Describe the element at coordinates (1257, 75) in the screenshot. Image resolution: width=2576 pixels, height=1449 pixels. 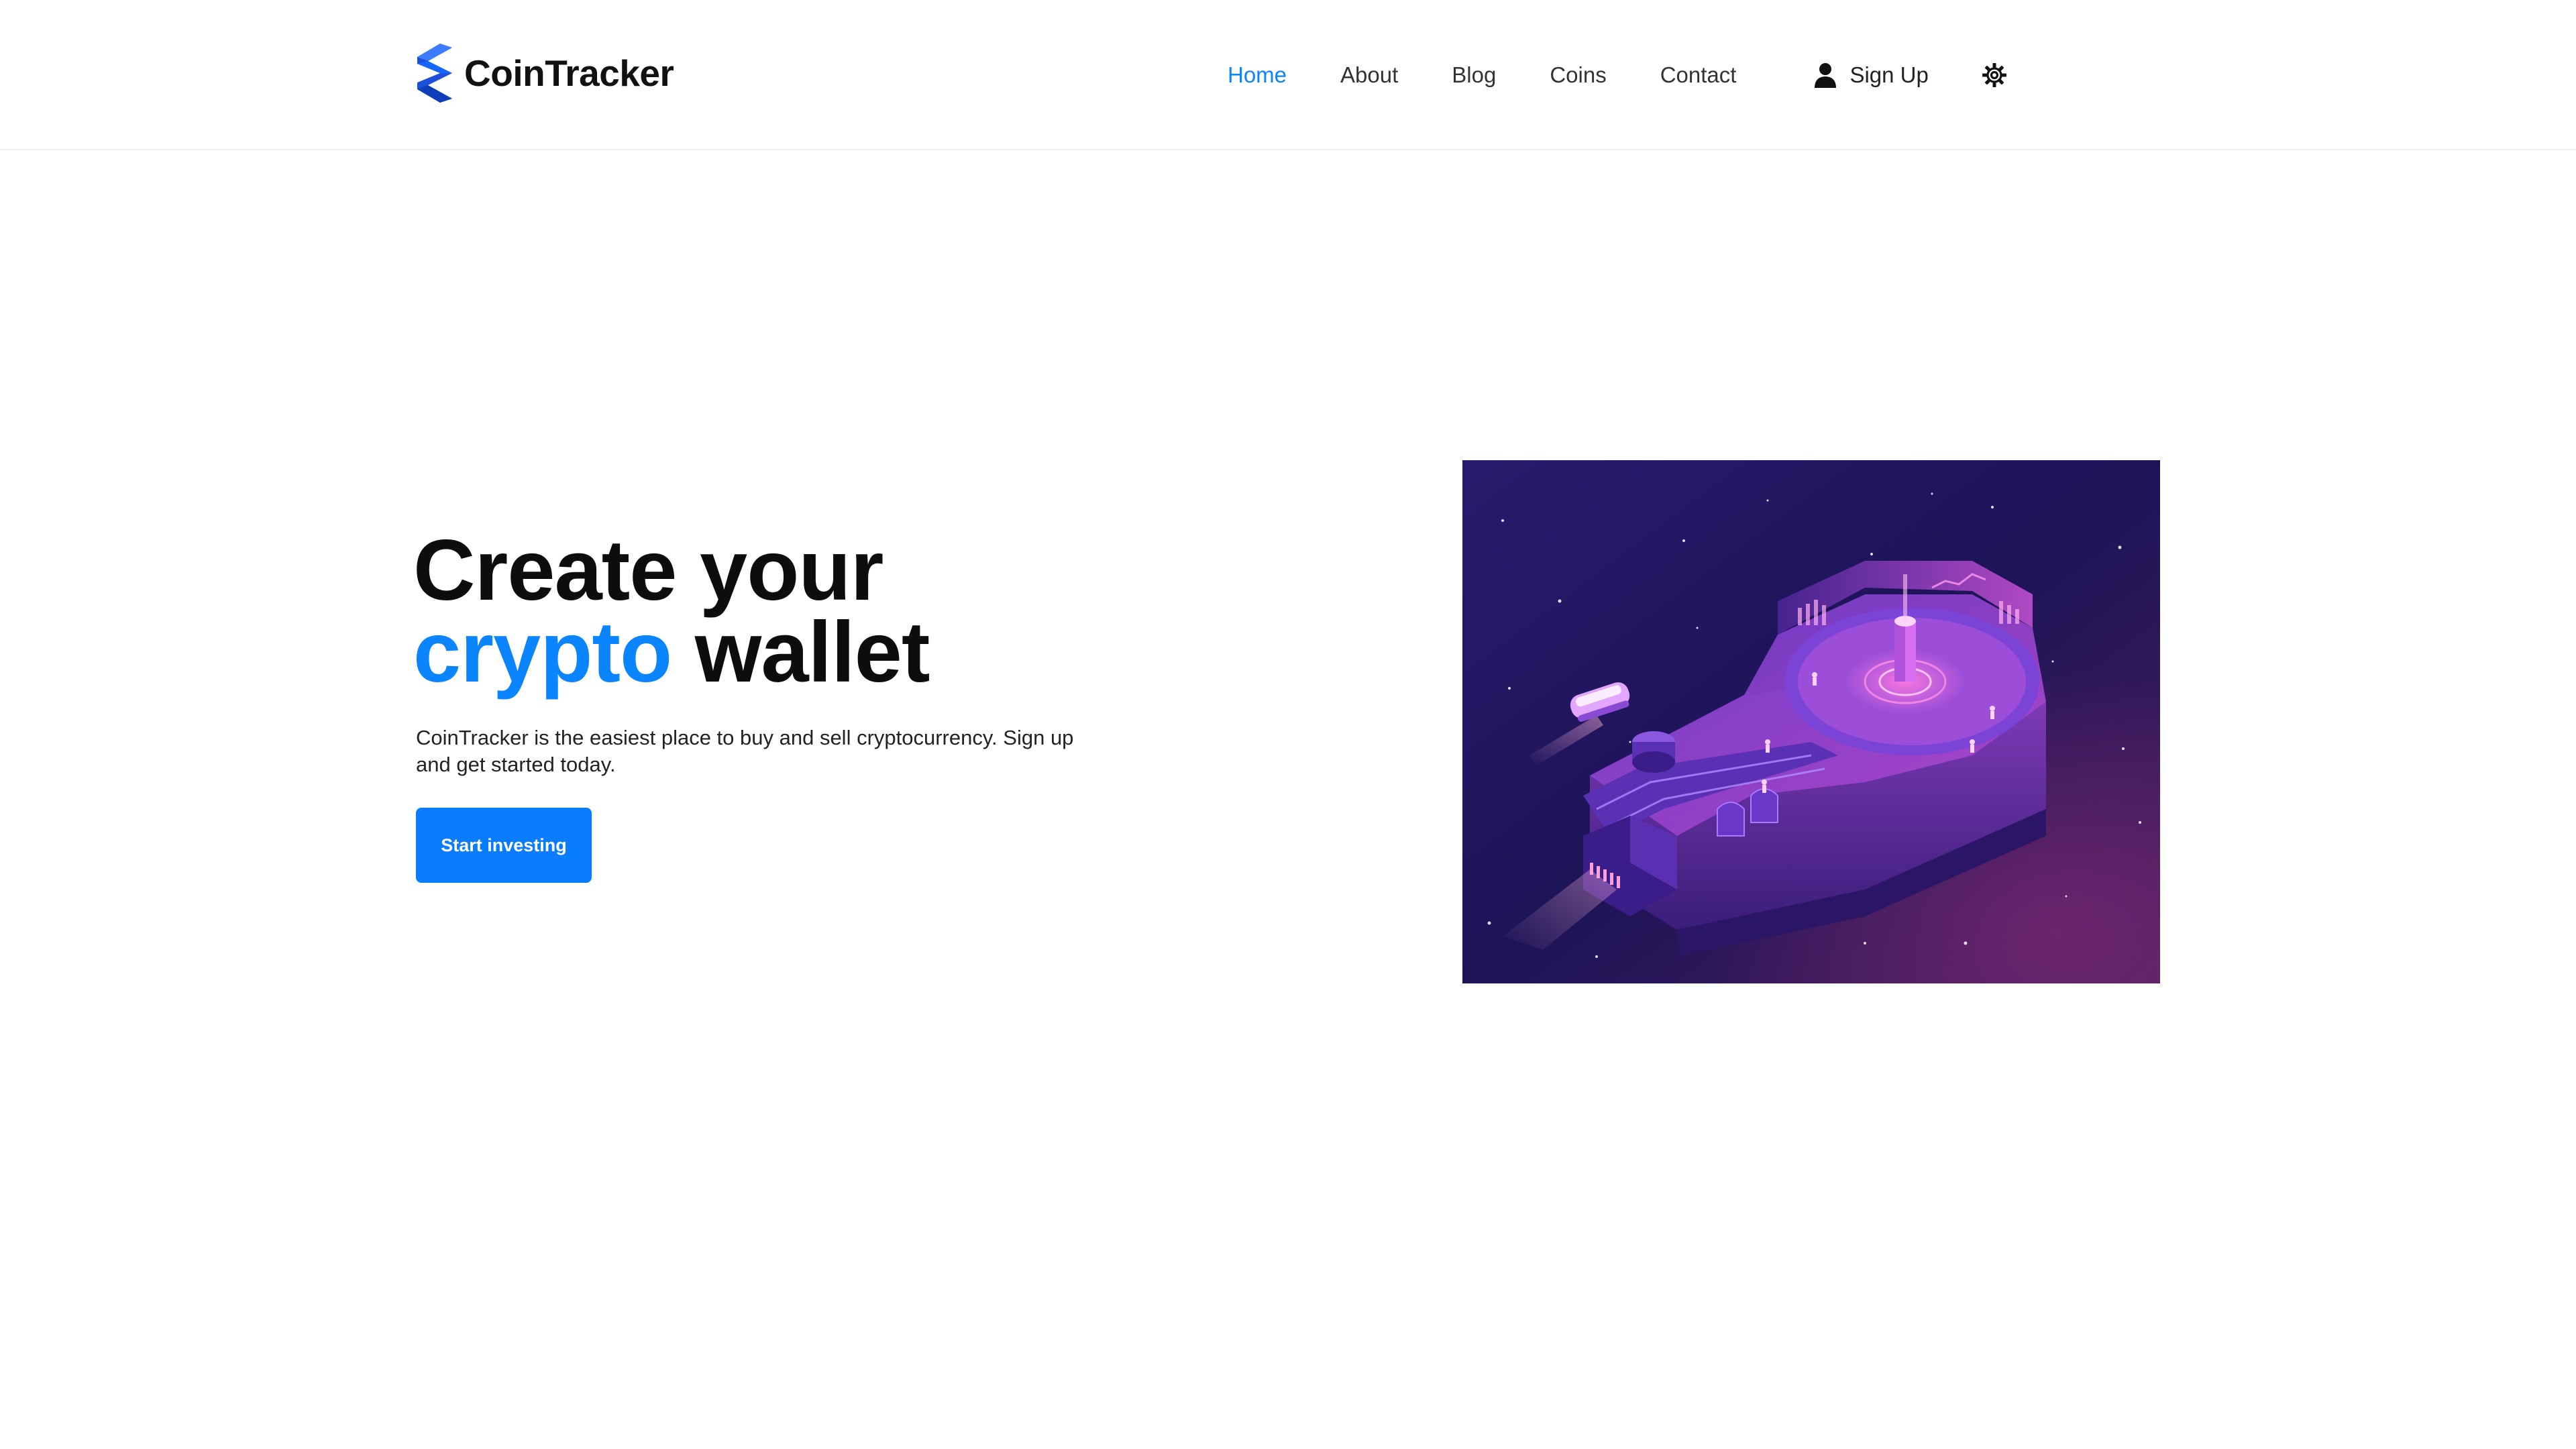
I see `nav-home: Home` at that location.